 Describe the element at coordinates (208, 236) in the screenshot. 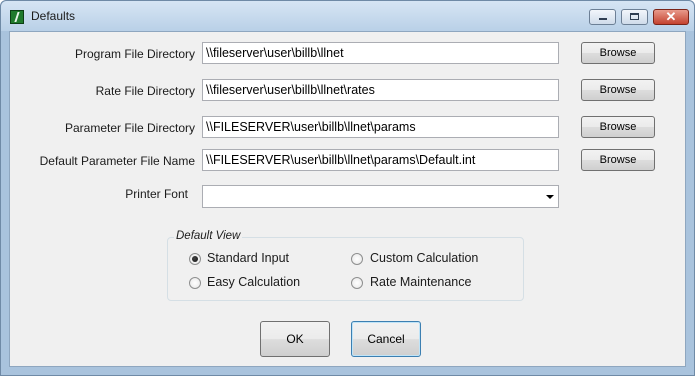

I see `default-view-title: Default View` at that location.